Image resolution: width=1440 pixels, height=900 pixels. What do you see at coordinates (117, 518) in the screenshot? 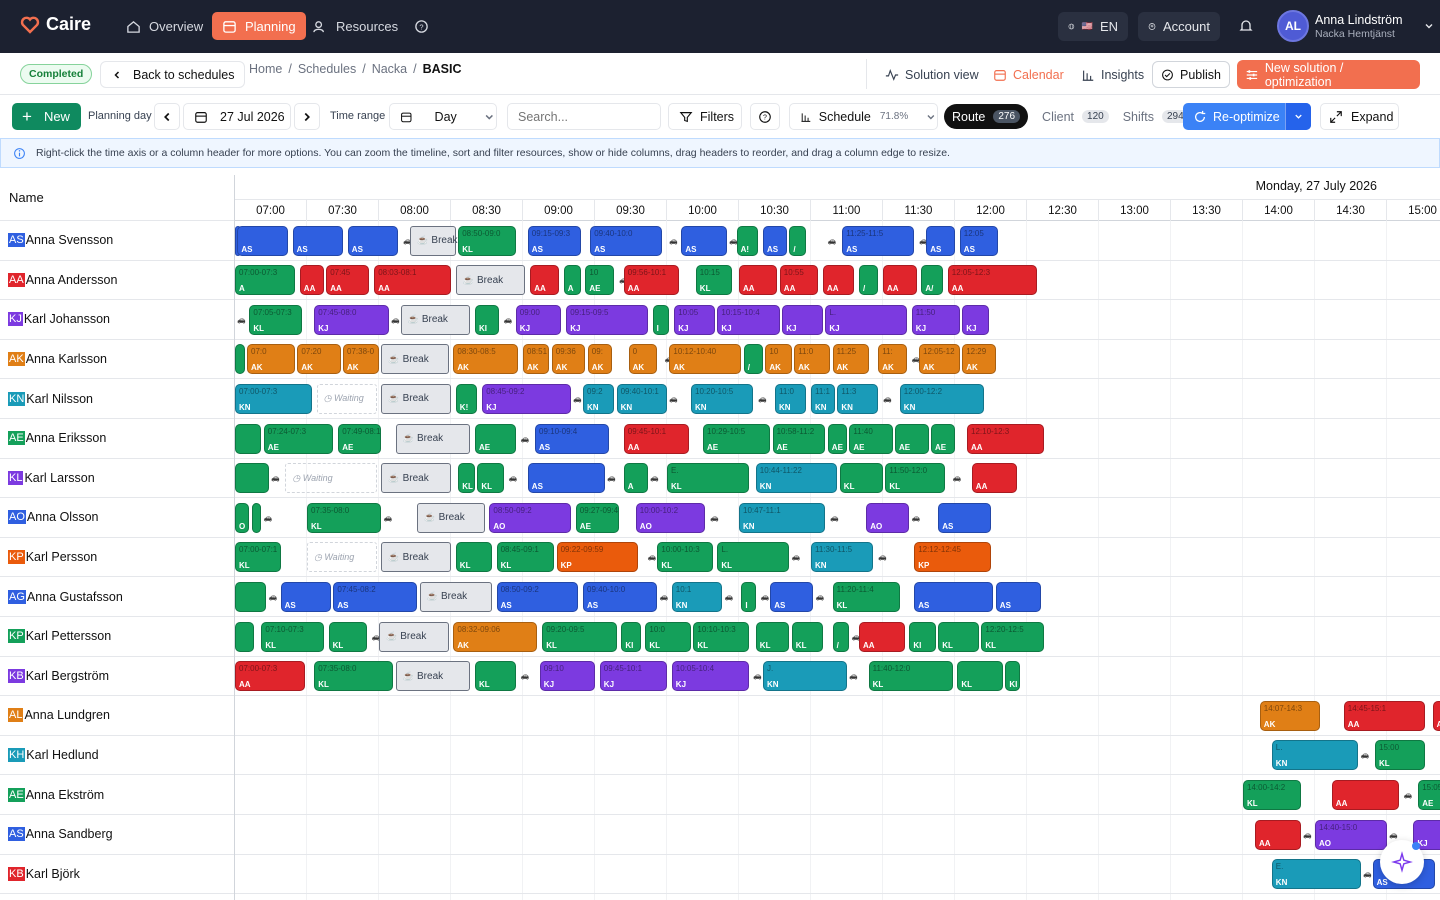
I see `resource-row: AO Anna Olsson` at bounding box center [117, 518].